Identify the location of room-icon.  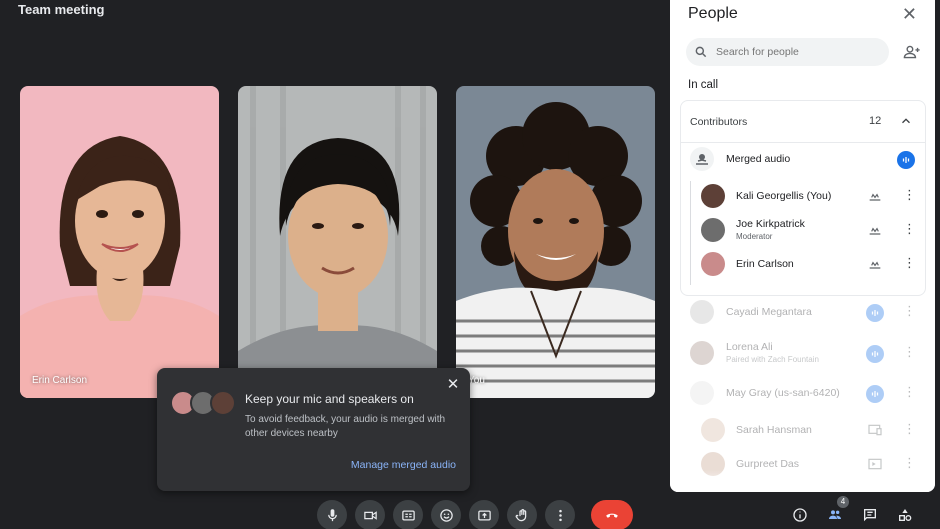
(702, 393).